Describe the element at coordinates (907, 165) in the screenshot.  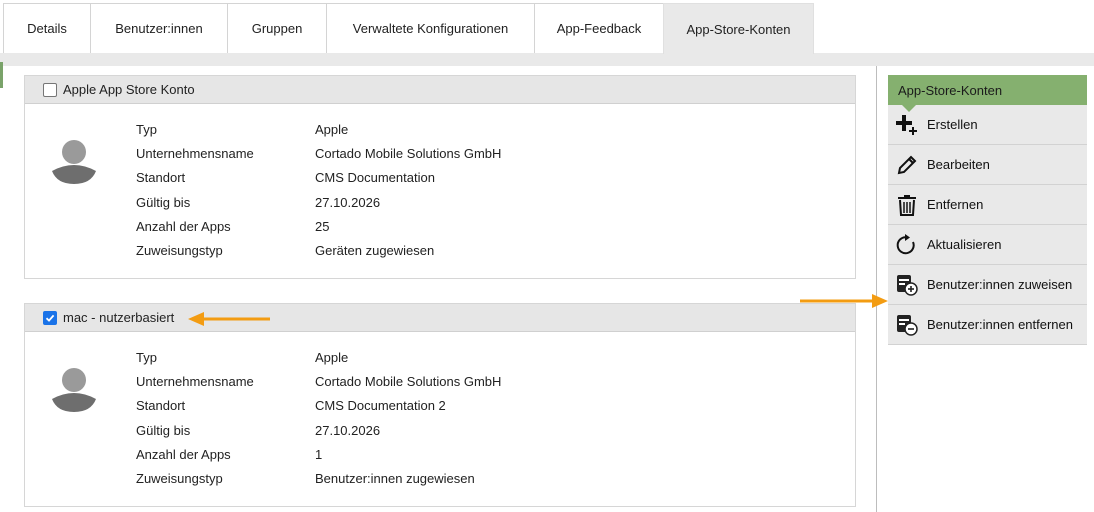
I see `pencil-icon` at that location.